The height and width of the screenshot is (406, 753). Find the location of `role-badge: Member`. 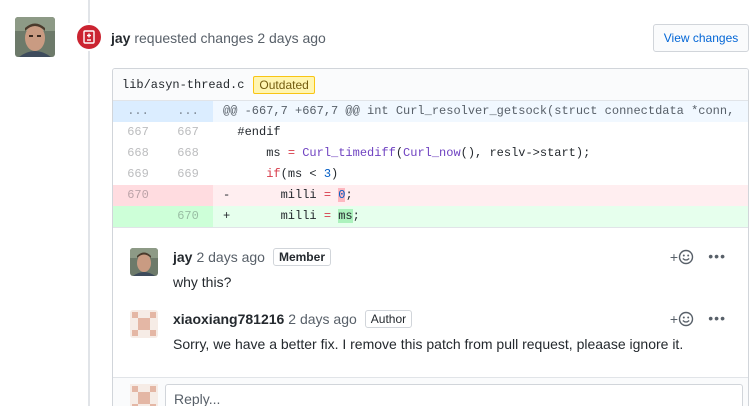

role-badge: Member is located at coordinates (301, 257).